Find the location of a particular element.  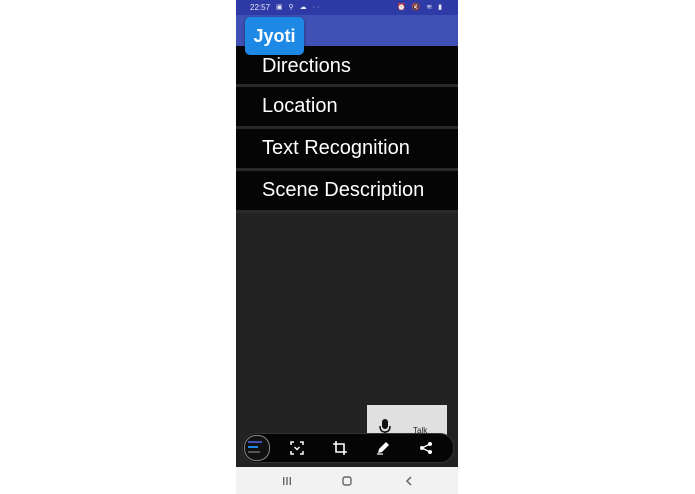

crop-icon is located at coordinates (340, 448).